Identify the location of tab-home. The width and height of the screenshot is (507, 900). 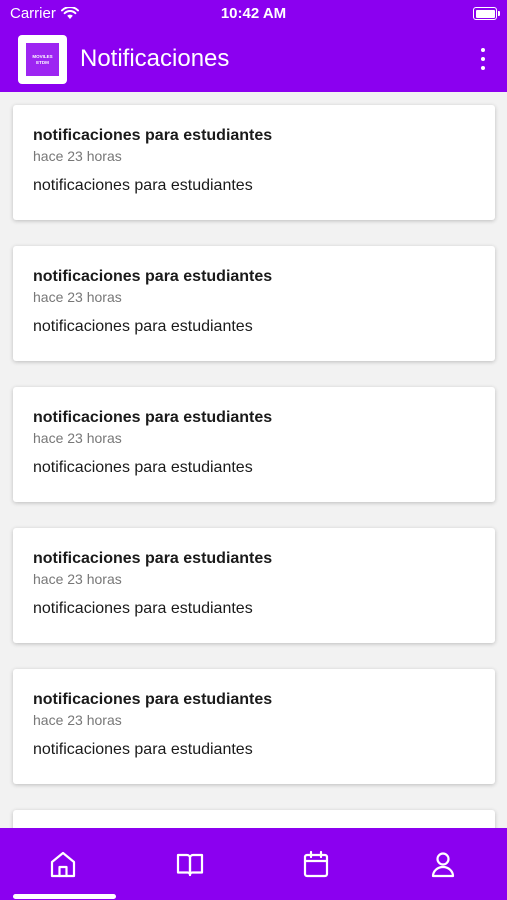
(63, 864).